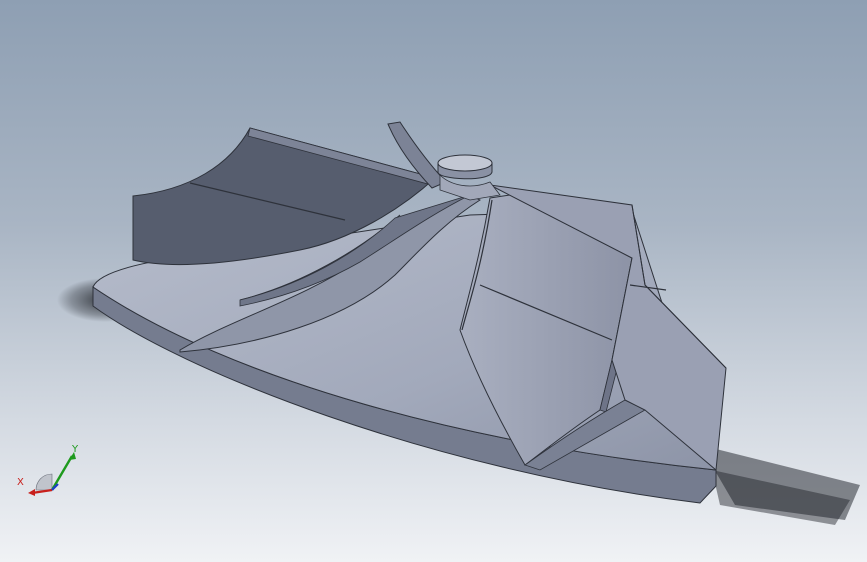 The height and width of the screenshot is (562, 867). Describe the element at coordinates (20, 482) in the screenshot. I see `axis-x-label: X` at that location.